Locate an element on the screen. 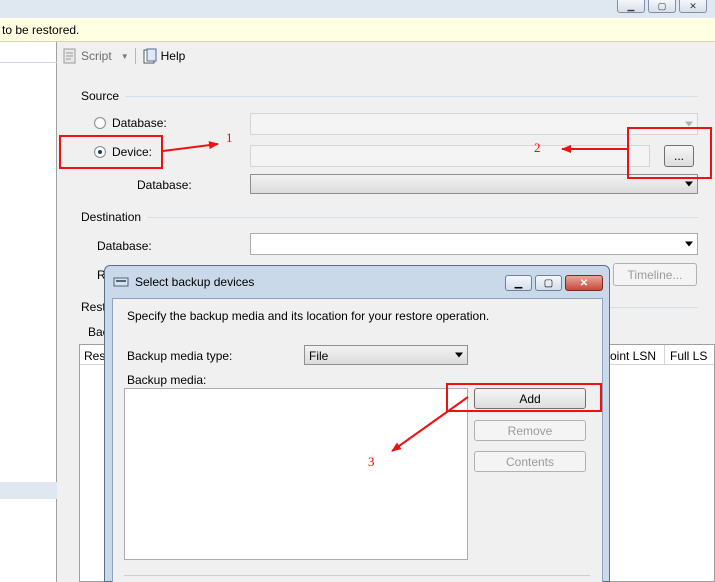 Image resolution: width=715 pixels, height=582 pixels. annotation-step-1: 1 is located at coordinates (229, 137).